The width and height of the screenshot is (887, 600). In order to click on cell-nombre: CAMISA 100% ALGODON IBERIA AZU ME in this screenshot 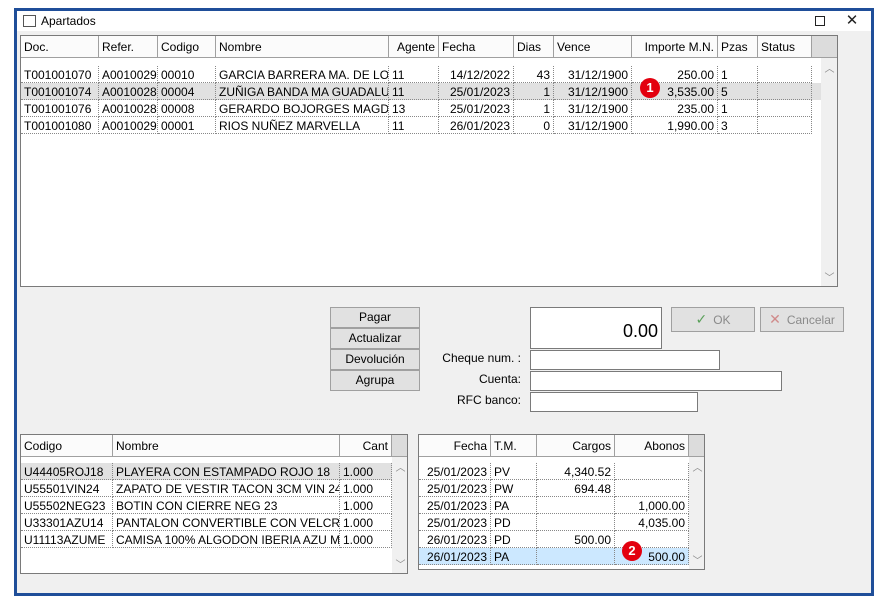, I will do `click(226, 539)`.